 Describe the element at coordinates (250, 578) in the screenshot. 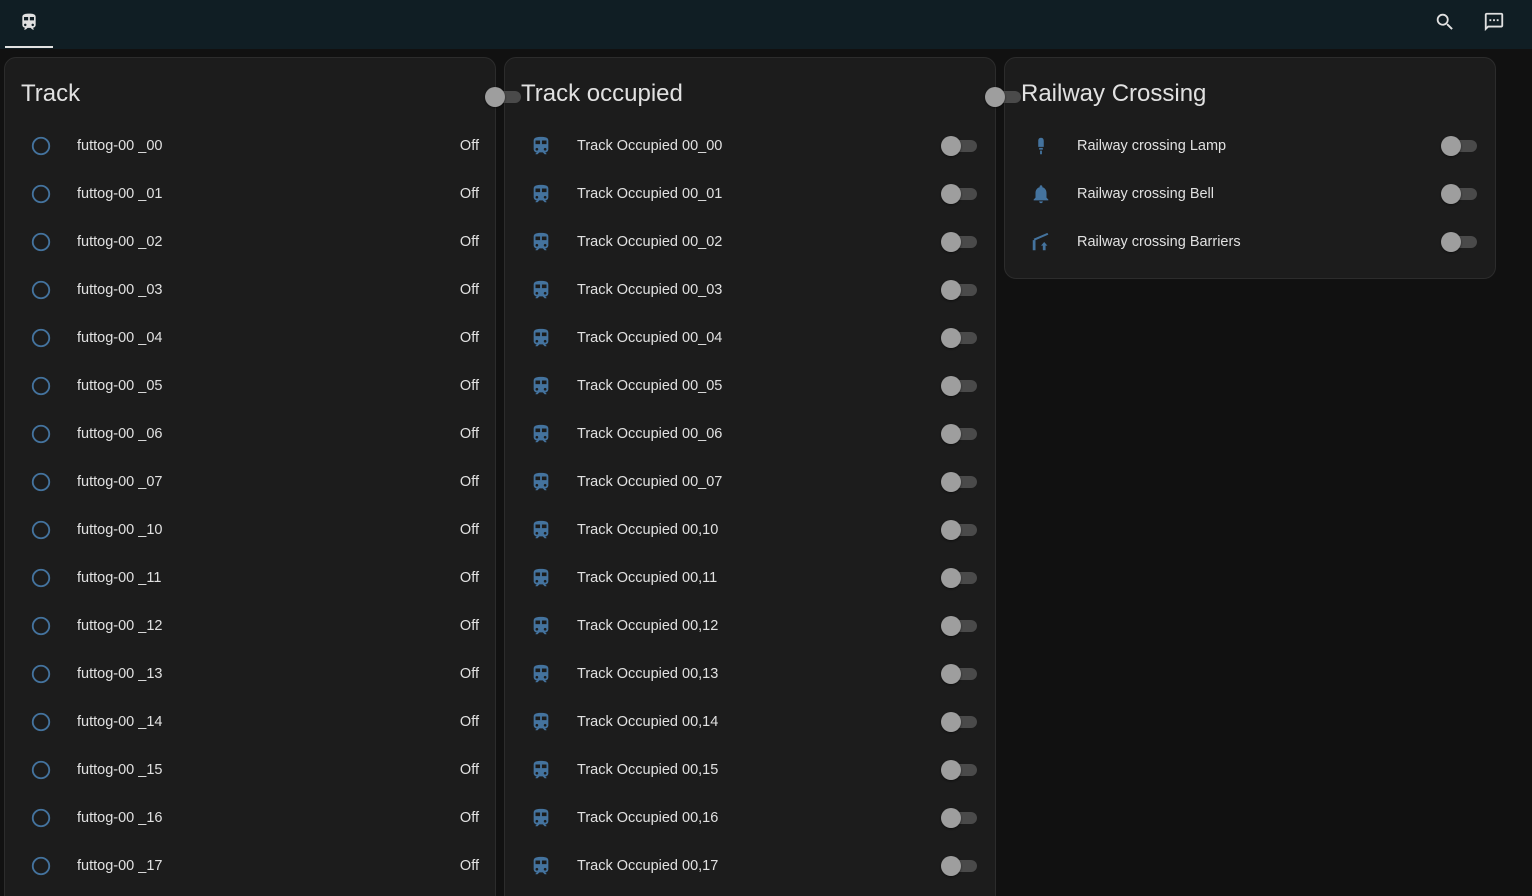

I see `track-row: futtog-00 _11 Off` at that location.